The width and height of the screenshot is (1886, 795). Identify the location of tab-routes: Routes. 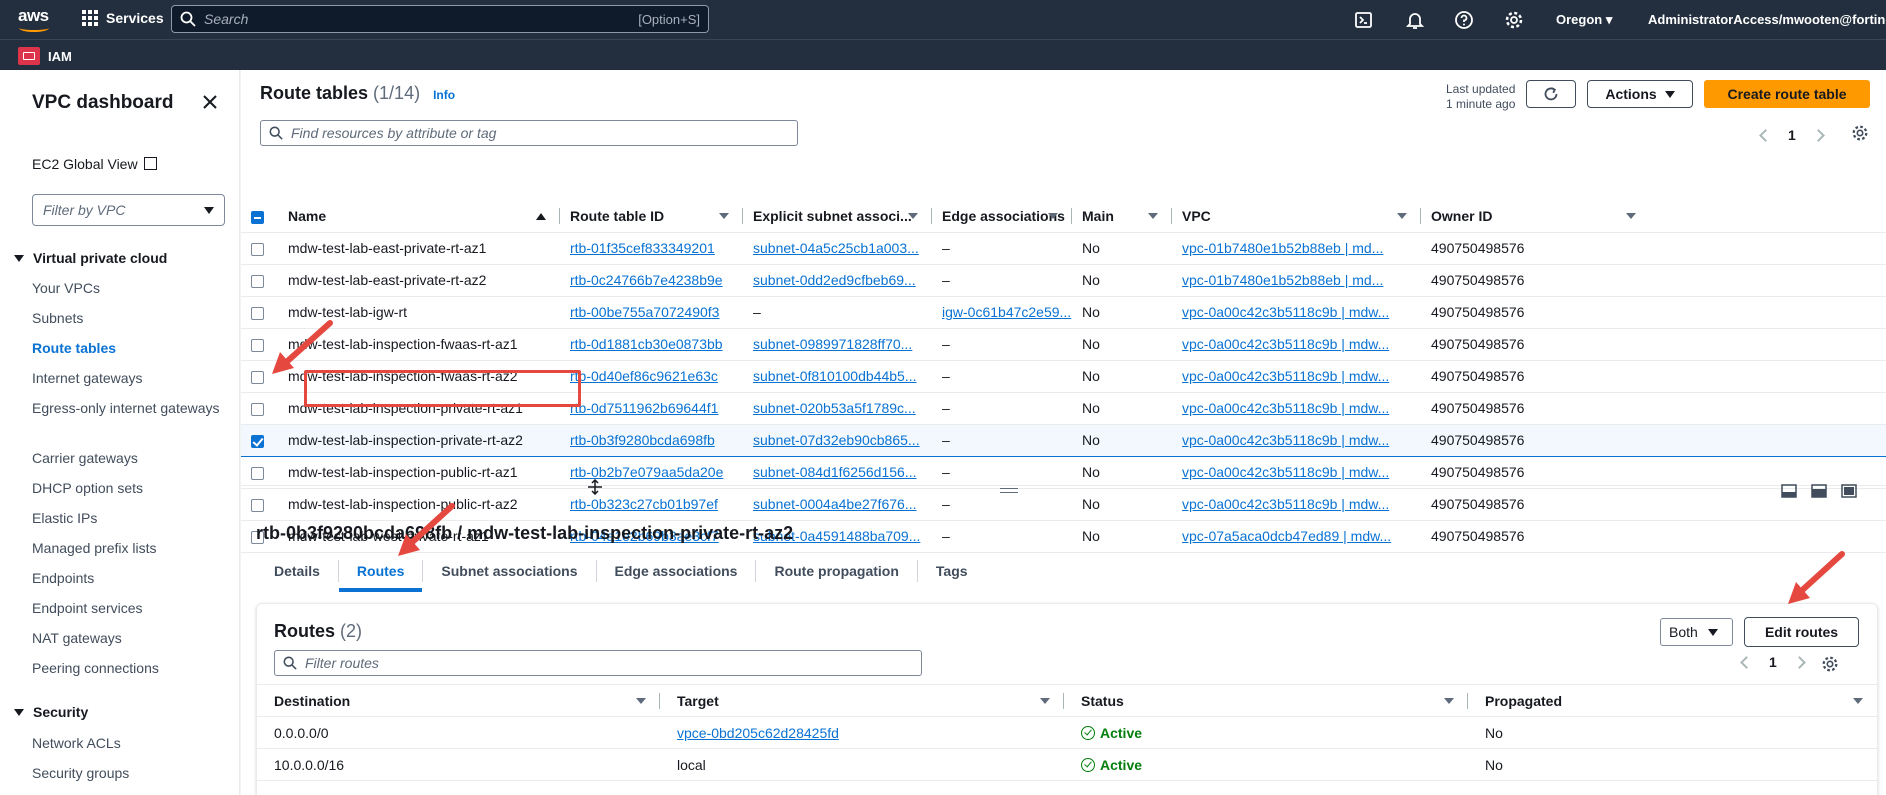
(381, 576).